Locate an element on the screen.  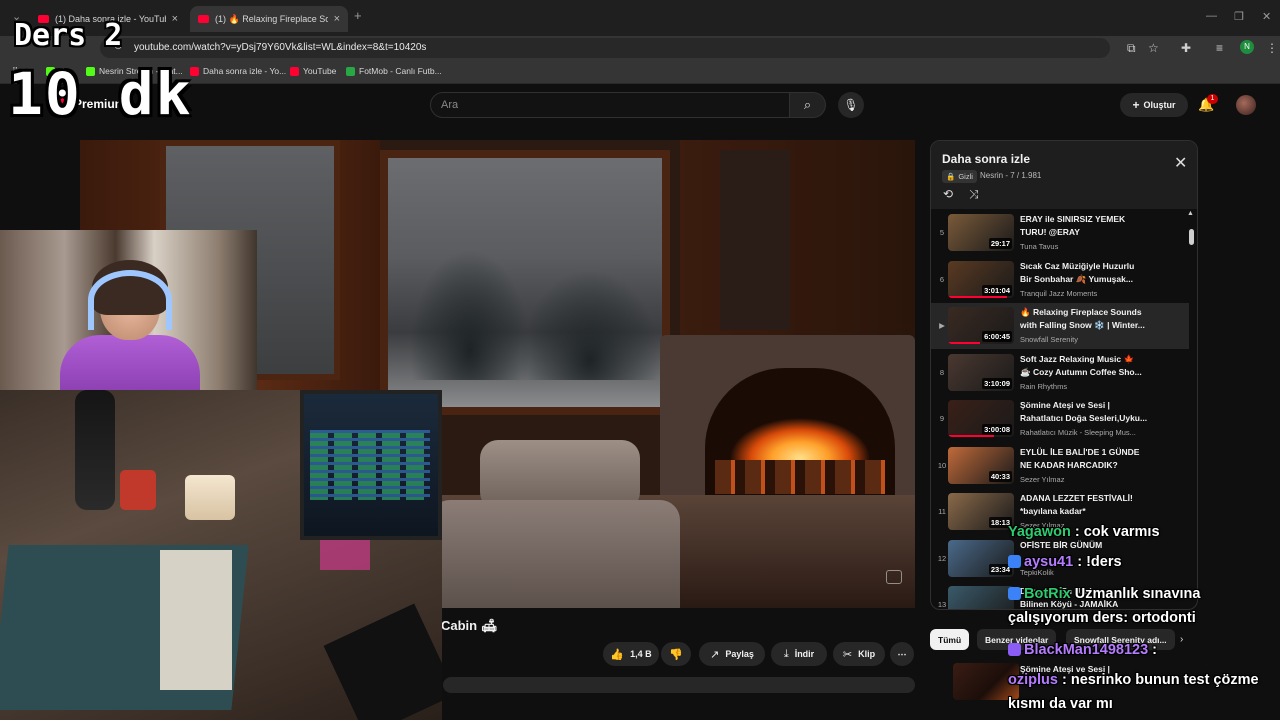
search-icon: ⌕ is located at coordinates (807, 104).